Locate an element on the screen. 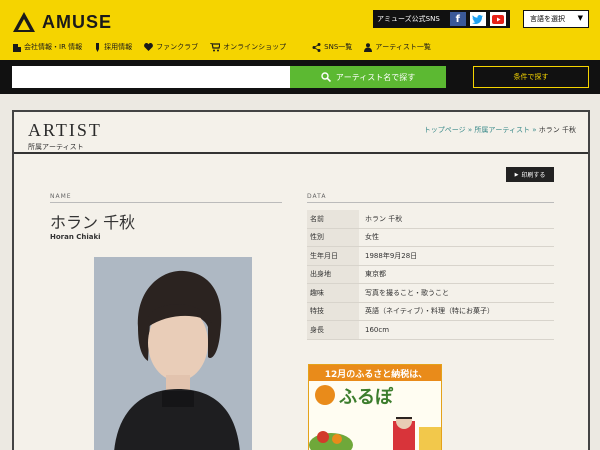 The height and width of the screenshot is (450, 600). sns-links: アミューズ公式SNS f is located at coordinates (441, 19).